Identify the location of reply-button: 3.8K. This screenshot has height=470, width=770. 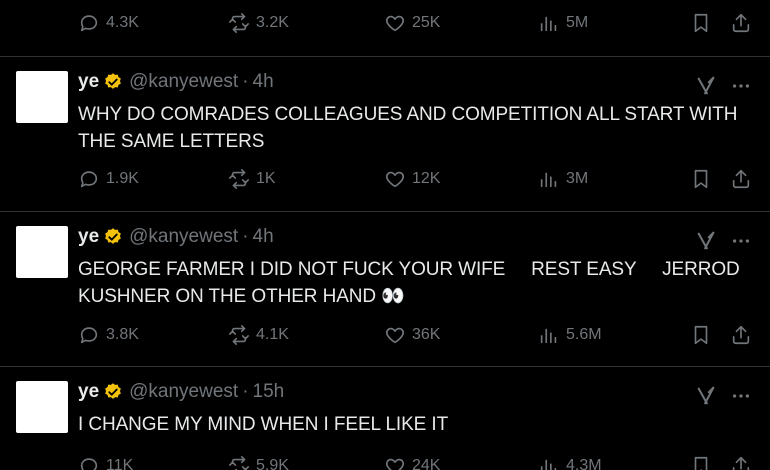
(108, 335).